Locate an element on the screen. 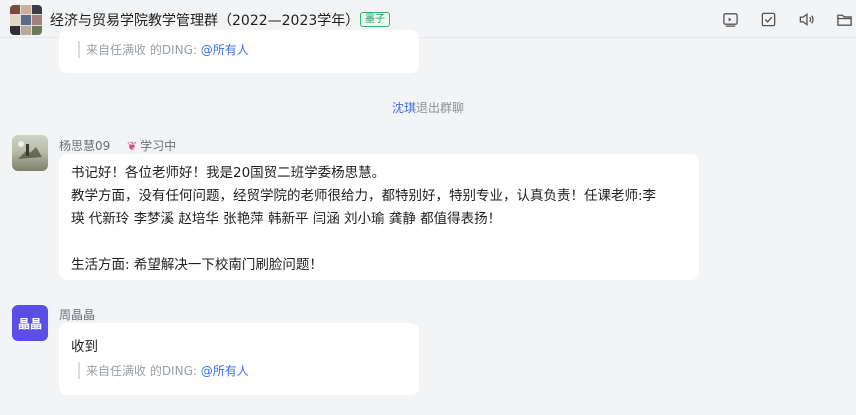 The height and width of the screenshot is (415, 856). message-line is located at coordinates (382, 242).